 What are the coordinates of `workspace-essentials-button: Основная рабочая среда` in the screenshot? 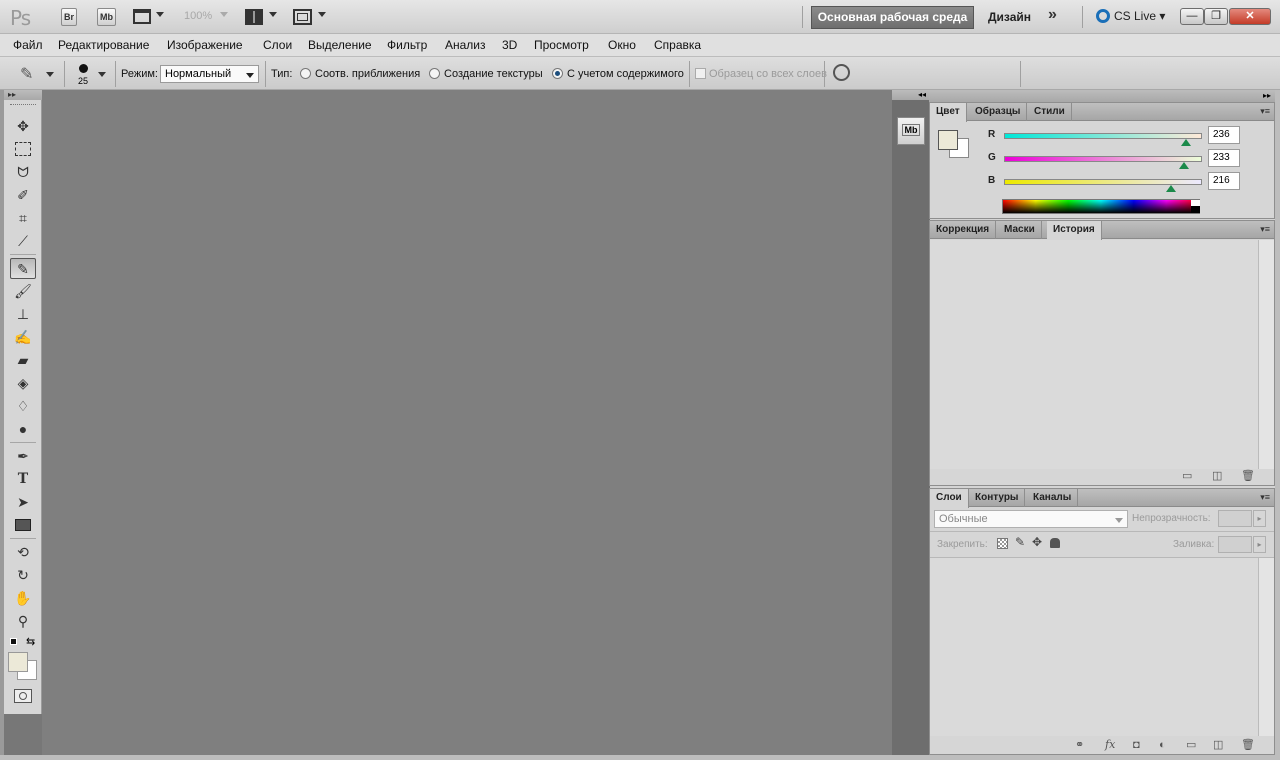 It's located at (892, 17).